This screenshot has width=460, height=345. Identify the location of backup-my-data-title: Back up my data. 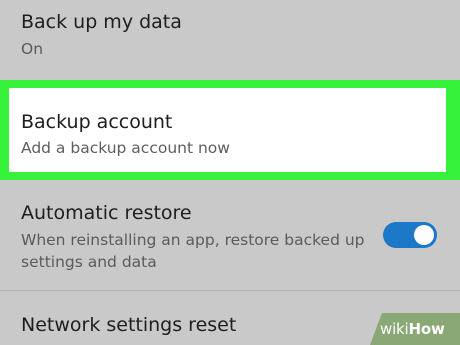
(101, 22).